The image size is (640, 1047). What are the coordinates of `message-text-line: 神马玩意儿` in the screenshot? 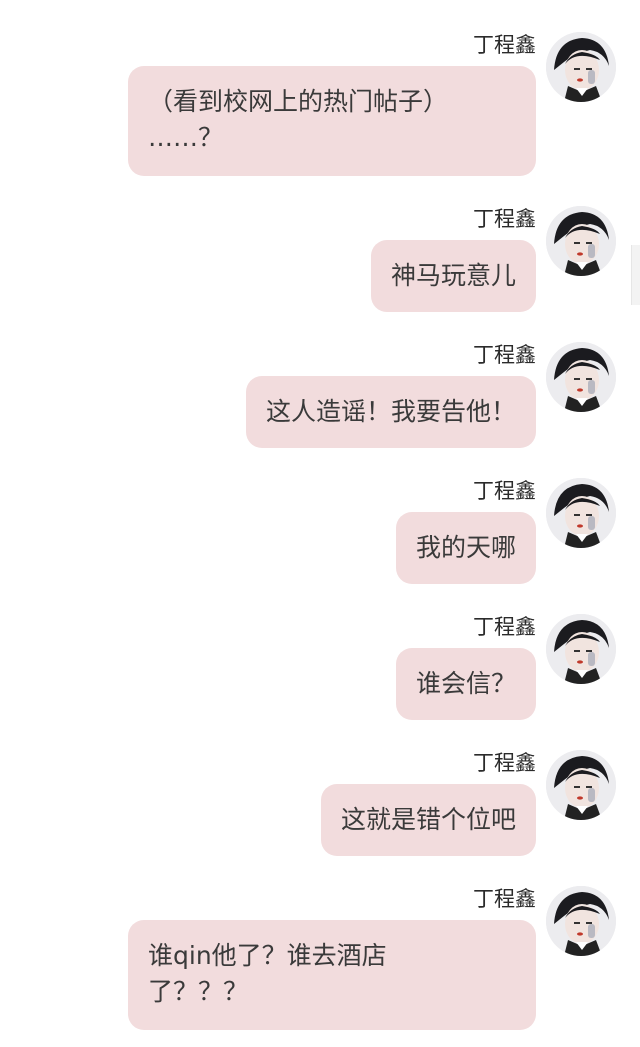 It's located at (453, 275).